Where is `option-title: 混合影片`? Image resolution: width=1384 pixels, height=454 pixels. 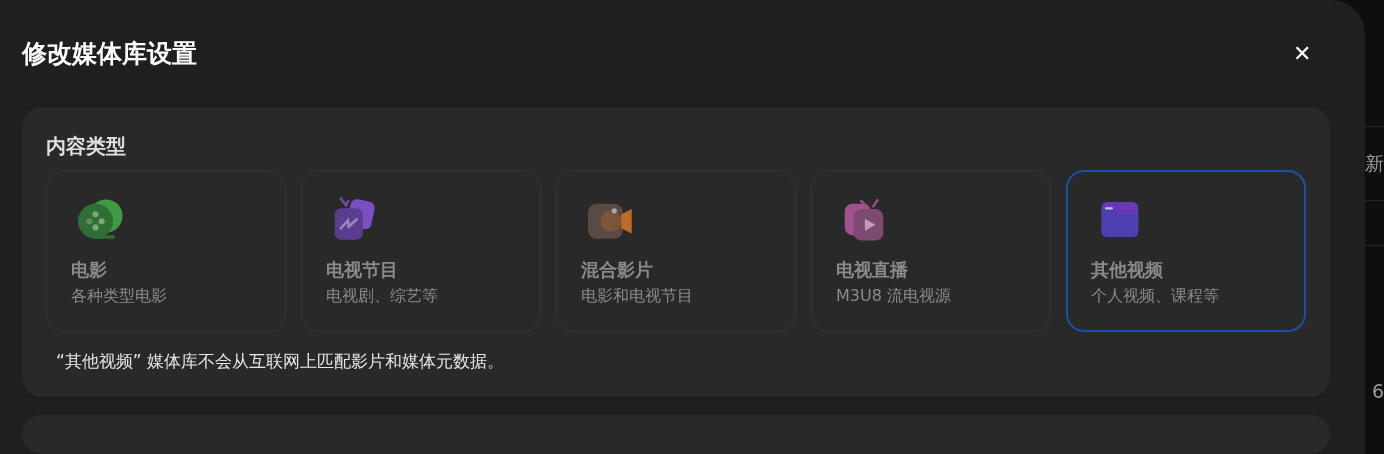
option-title: 混合影片 is located at coordinates (617, 270).